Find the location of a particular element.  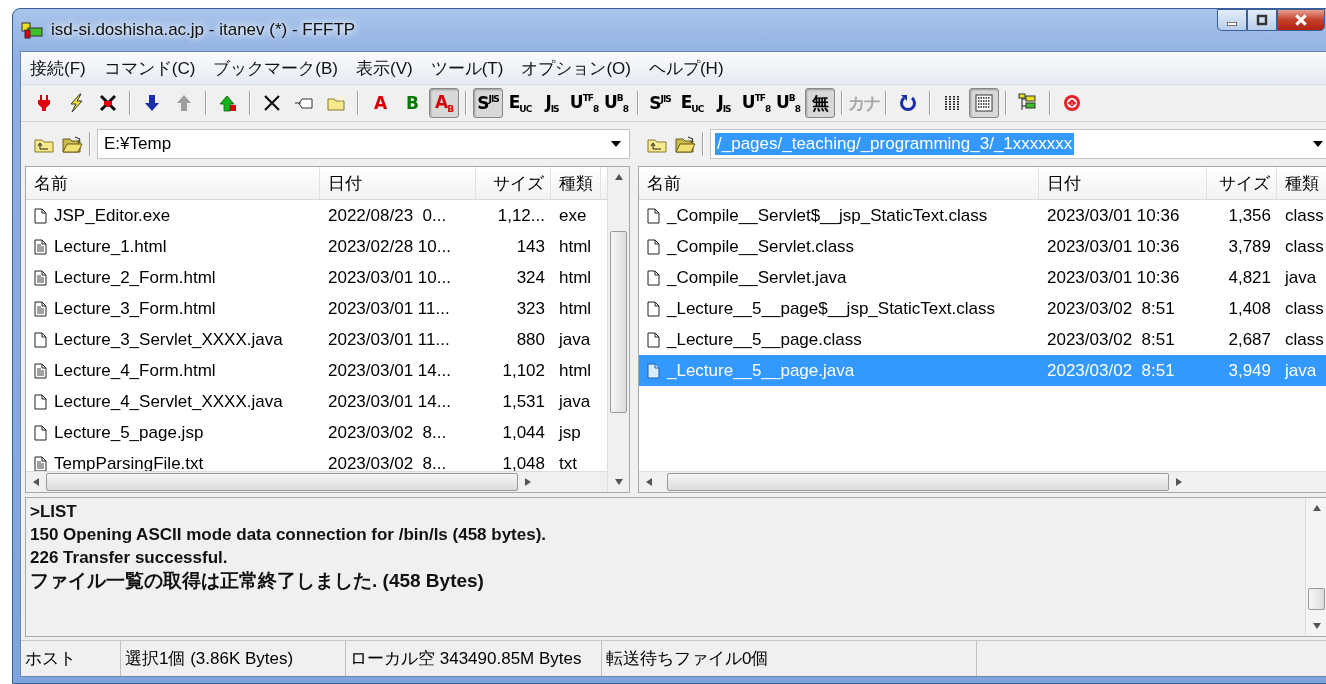

file-row: Lecture_2_Form.html 2023/03/01 10... 324 html is located at coordinates (316, 277).